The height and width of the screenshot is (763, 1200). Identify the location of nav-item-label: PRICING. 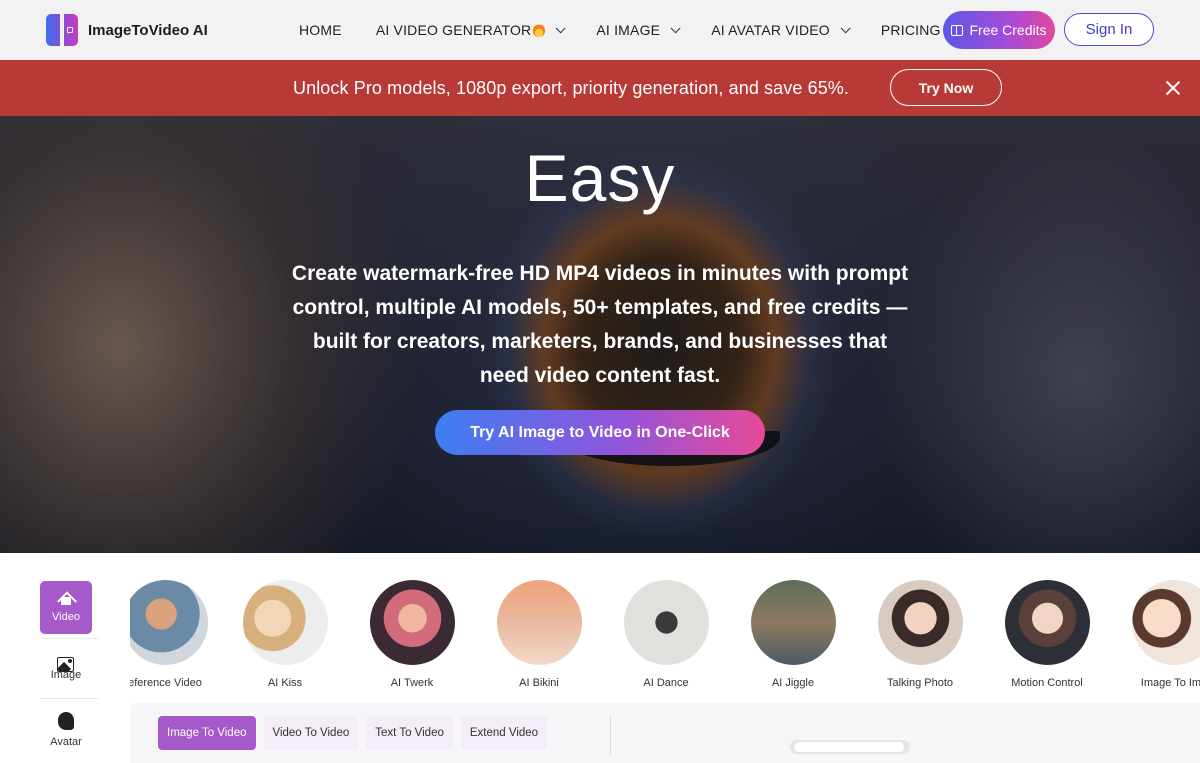
(911, 30).